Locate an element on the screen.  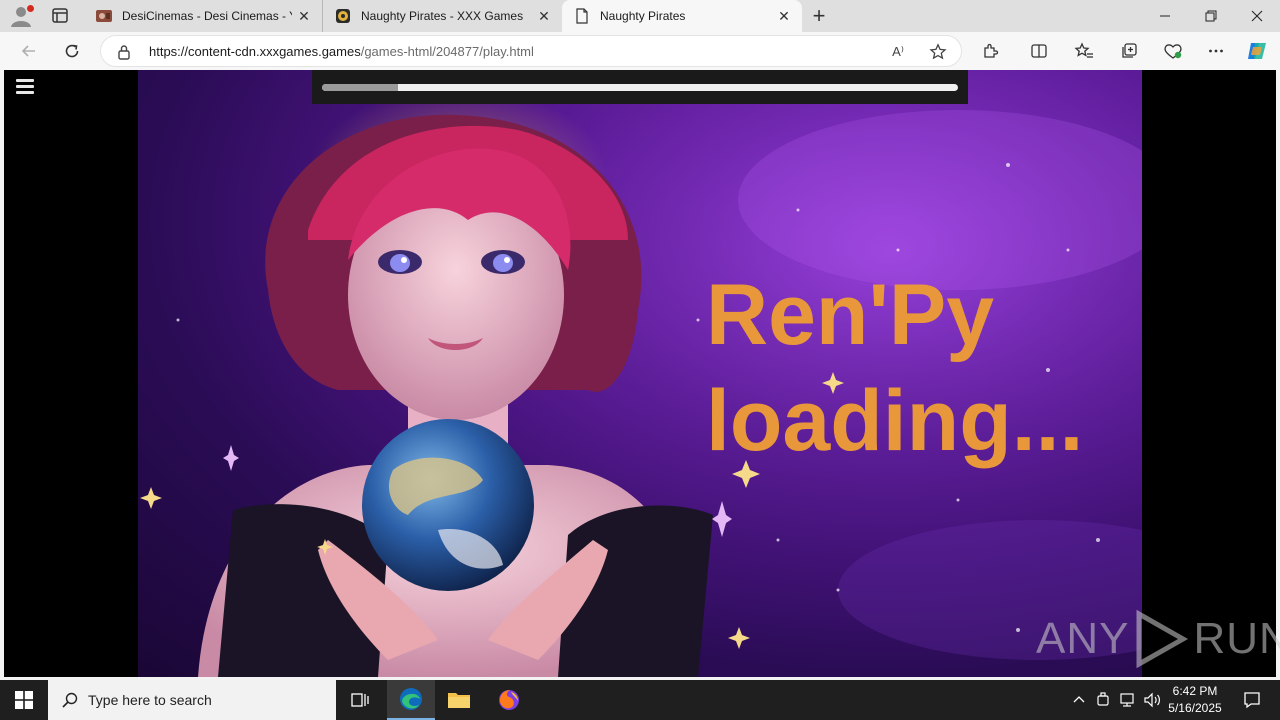
clock-date: 5/16/2025 is located at coordinates (1195, 708).